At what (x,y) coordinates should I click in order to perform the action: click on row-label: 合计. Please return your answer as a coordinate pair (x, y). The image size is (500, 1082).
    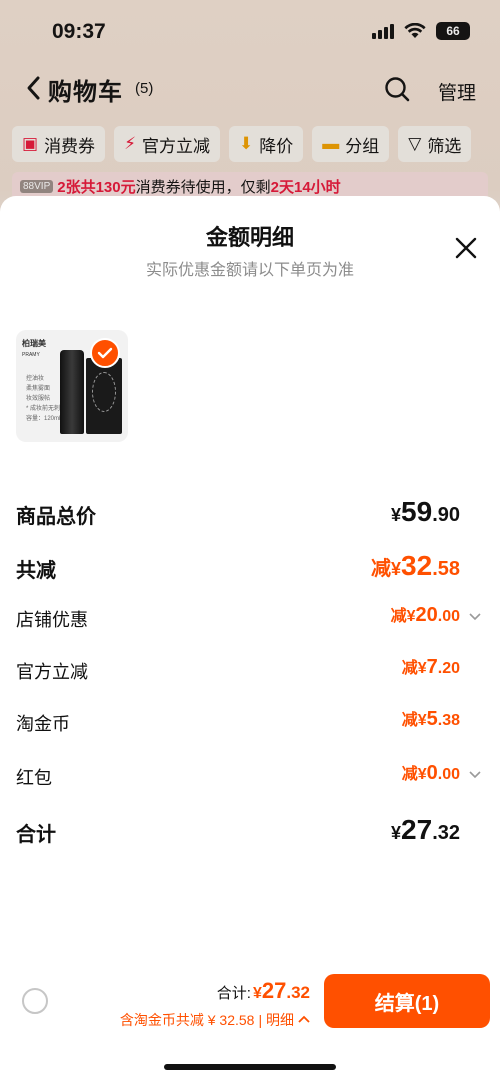
    Looking at the image, I should click on (36, 835).